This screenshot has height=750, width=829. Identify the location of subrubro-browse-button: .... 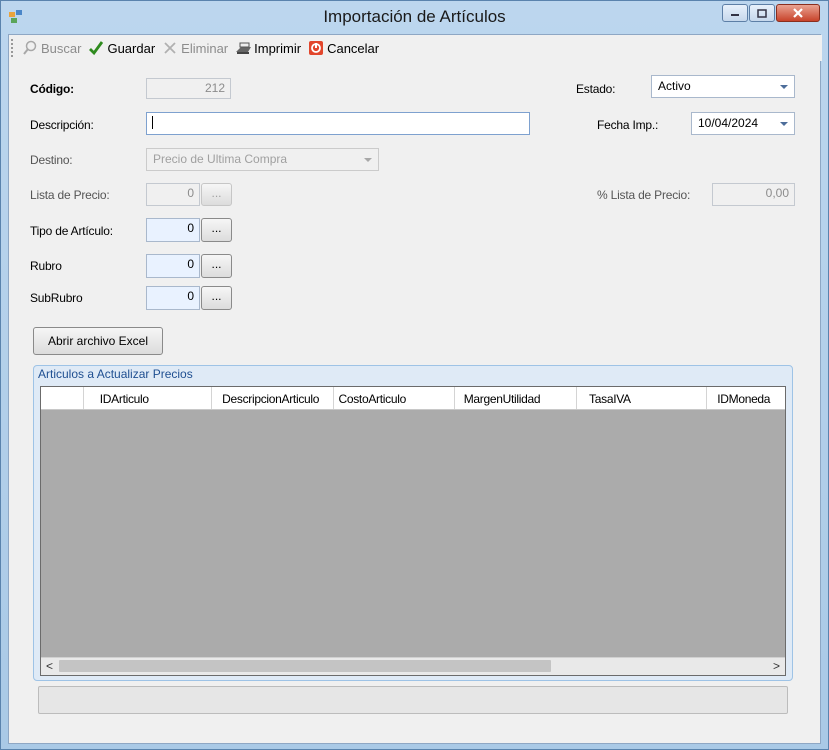
(216, 298).